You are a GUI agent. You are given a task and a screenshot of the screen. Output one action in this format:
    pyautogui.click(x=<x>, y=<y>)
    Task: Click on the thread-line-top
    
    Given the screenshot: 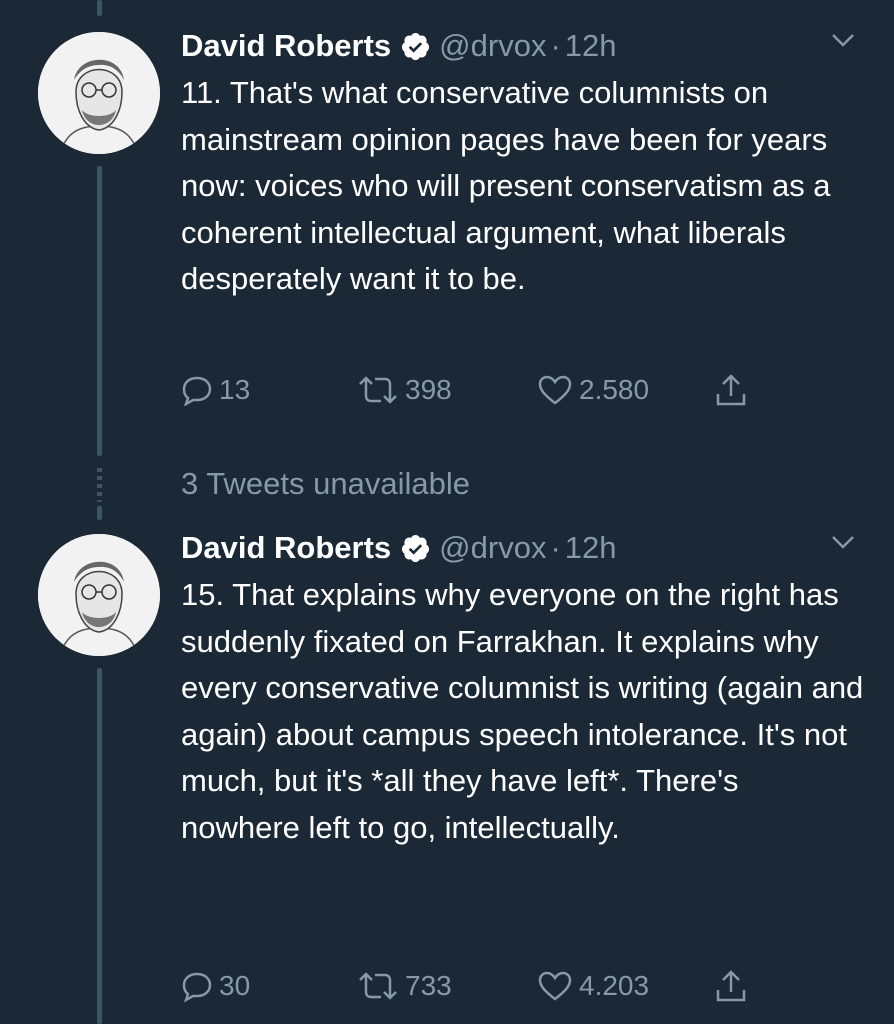 What is the action you would take?
    pyautogui.click(x=99, y=8)
    